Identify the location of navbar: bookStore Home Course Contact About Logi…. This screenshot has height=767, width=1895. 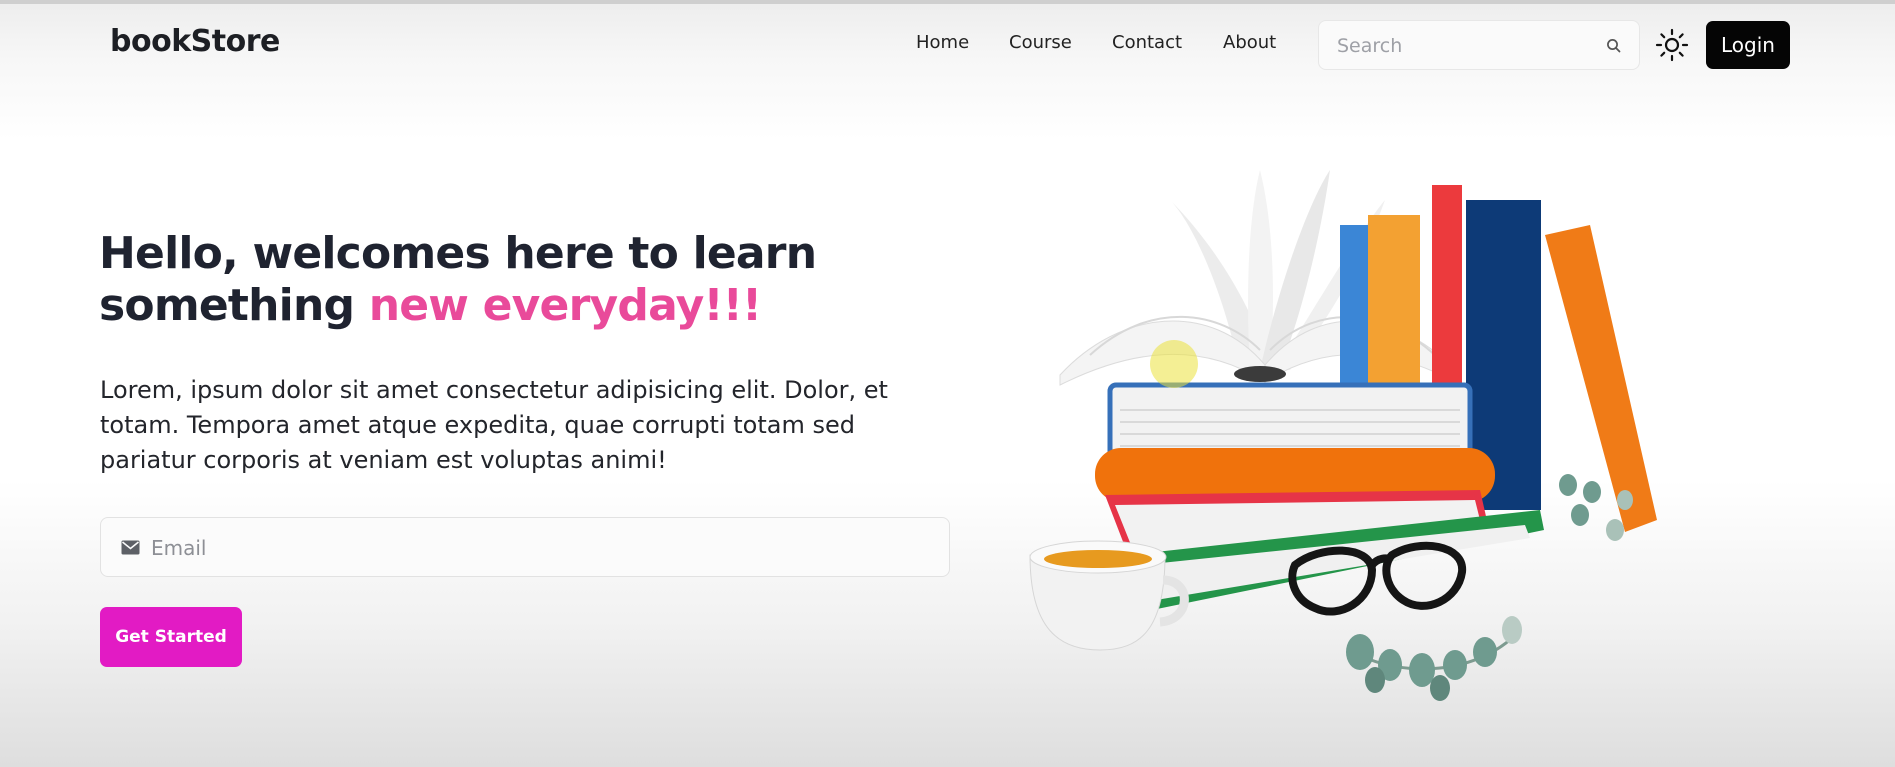
(947, 46).